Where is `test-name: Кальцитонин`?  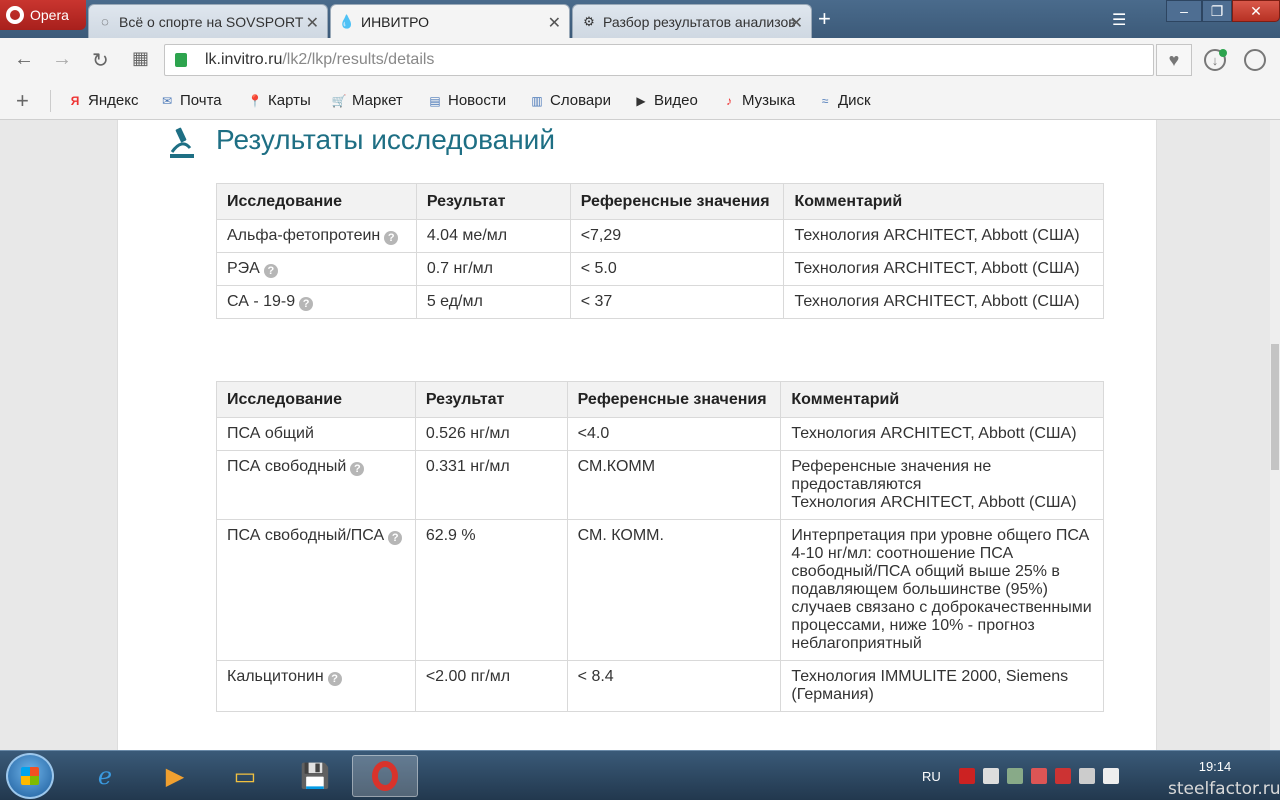 test-name: Кальцитонин is located at coordinates (275, 676).